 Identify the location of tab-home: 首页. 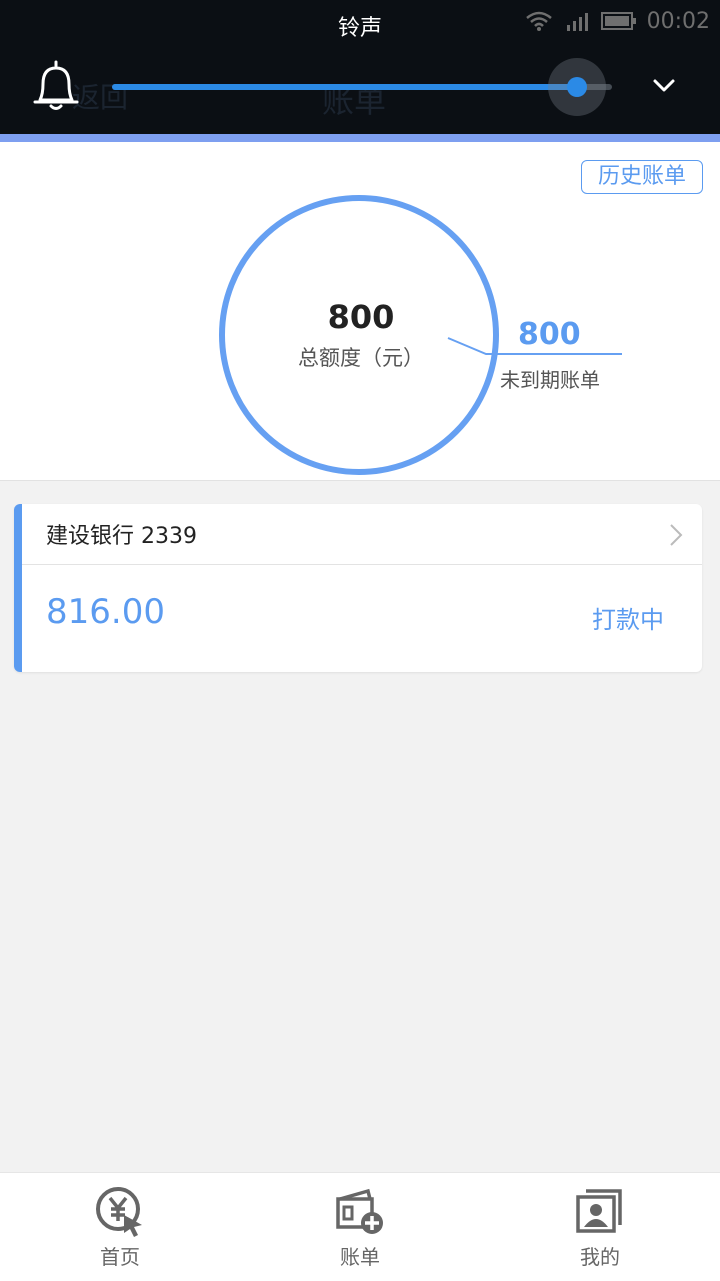
(120, 1227).